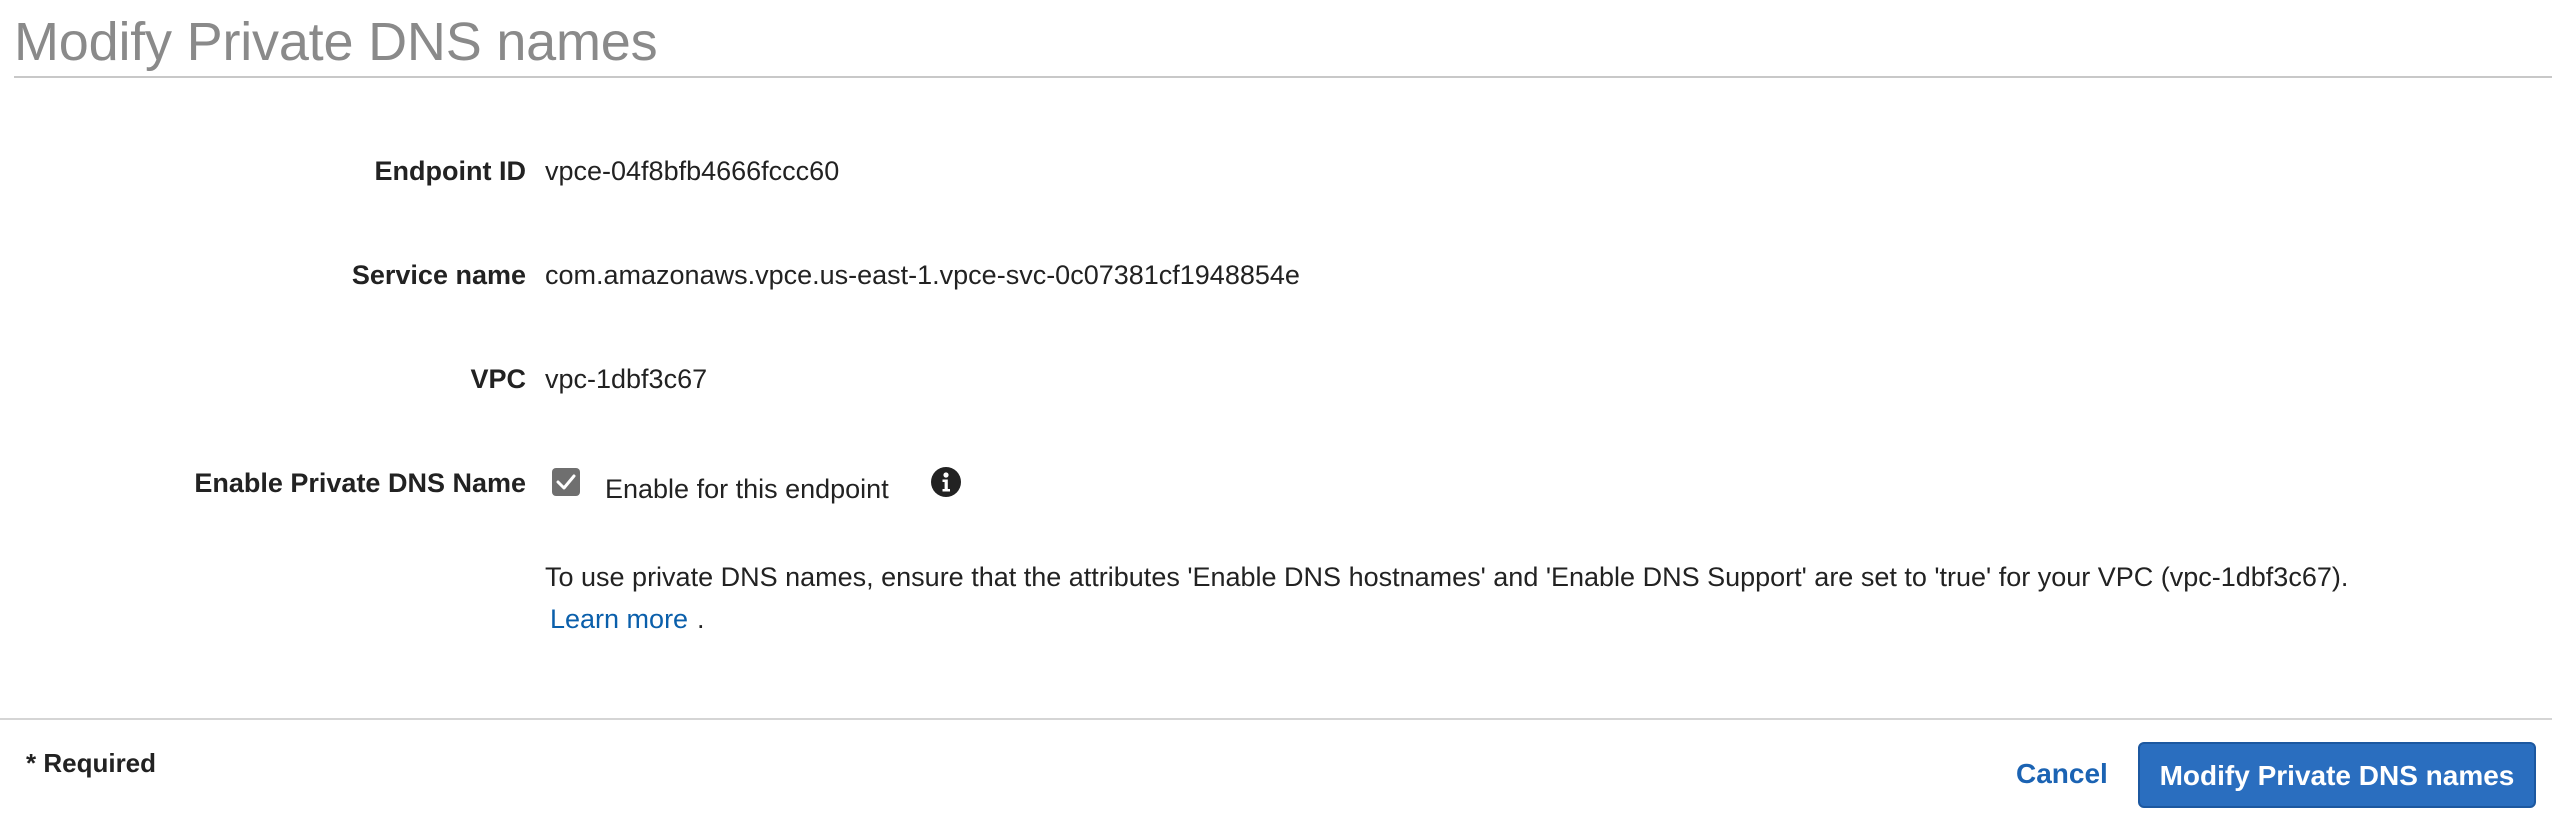 This screenshot has height=820, width=2552. I want to click on endpoint-id-value: vpce-04f8bfb4666fccc60, so click(692, 171).